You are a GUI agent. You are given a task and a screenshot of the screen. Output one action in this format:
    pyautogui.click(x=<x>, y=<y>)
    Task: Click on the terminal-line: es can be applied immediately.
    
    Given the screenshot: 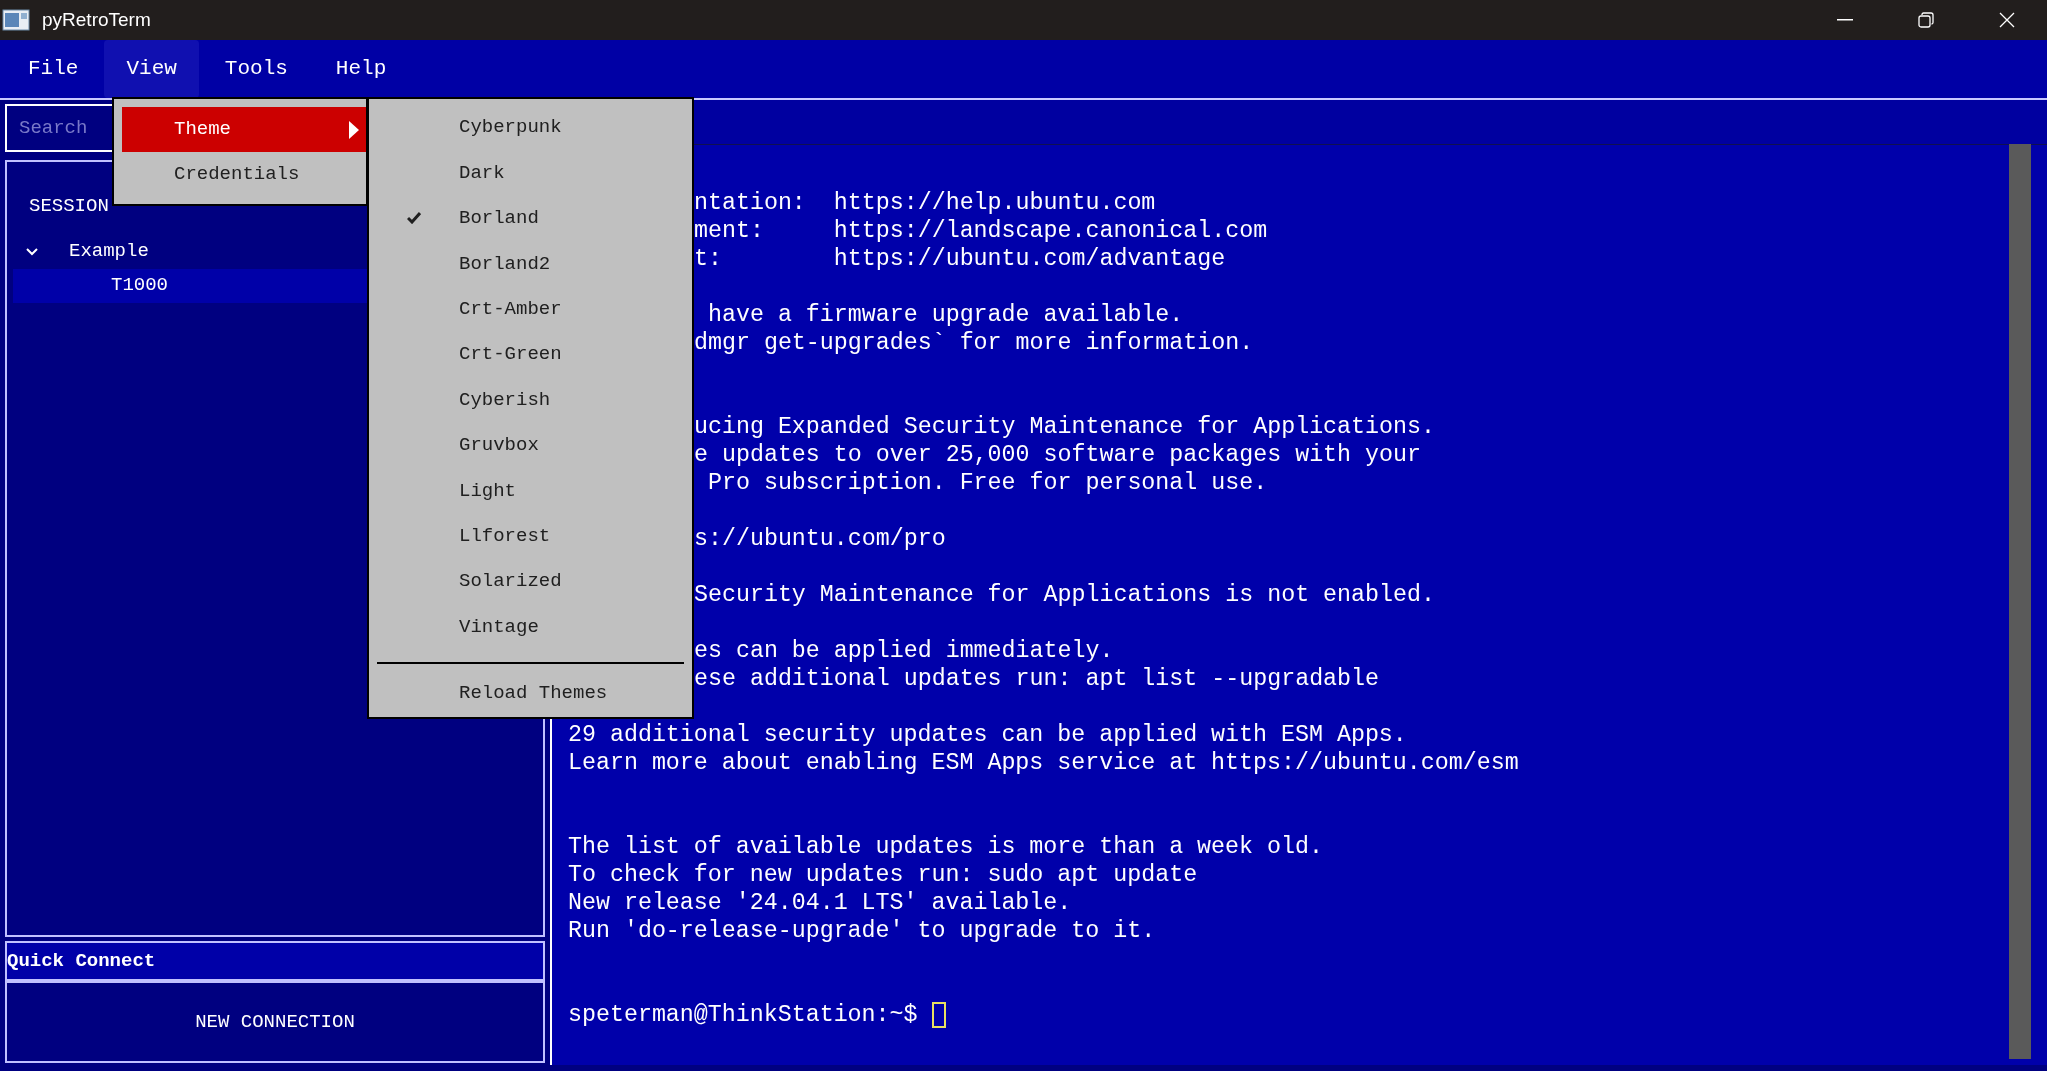 What is the action you would take?
    pyautogui.click(x=904, y=651)
    